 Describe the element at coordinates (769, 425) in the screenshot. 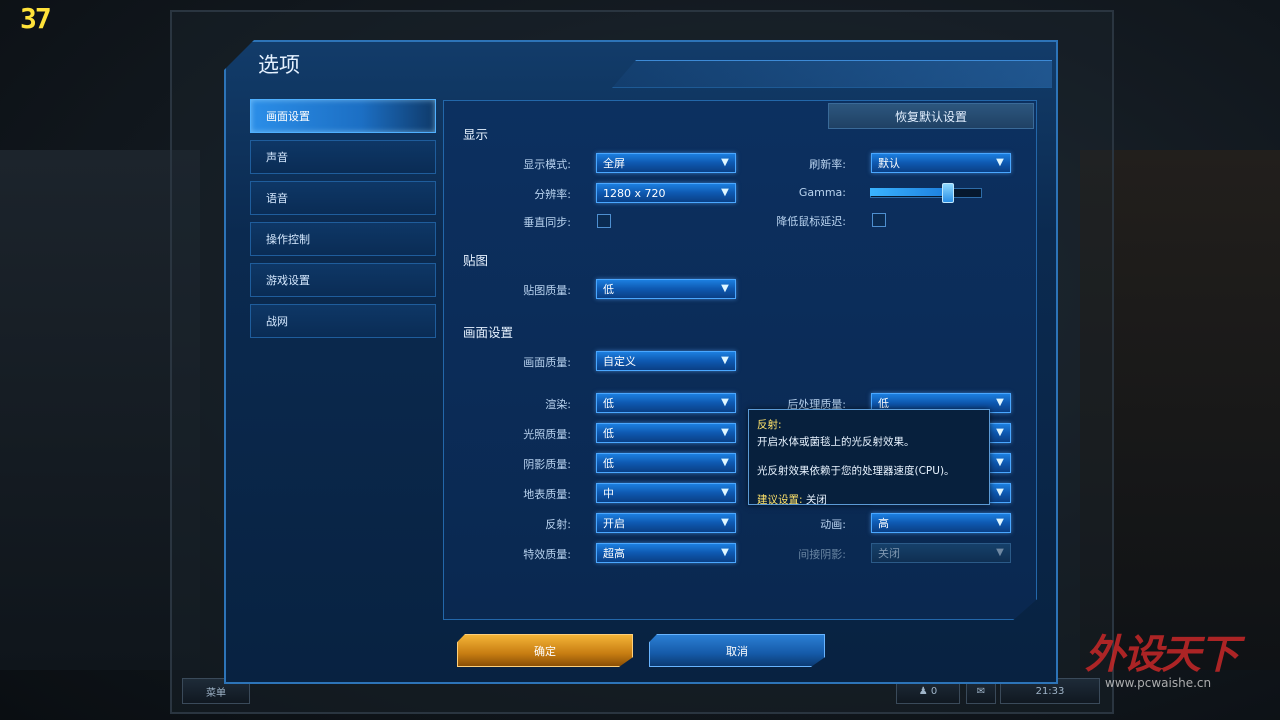

I see `tooltip-title: 反射:` at that location.